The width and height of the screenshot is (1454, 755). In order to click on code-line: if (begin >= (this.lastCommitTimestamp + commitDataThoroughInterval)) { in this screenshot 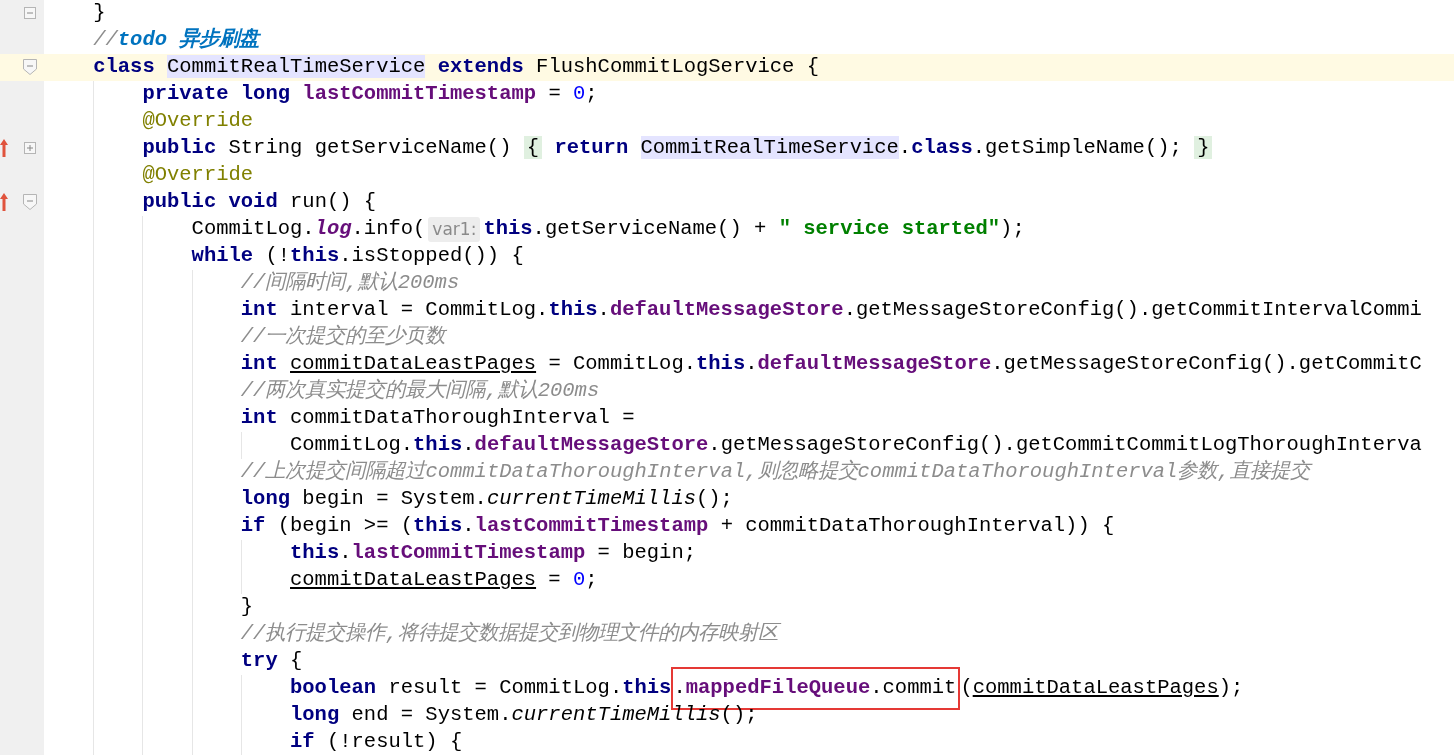, I will do `click(677, 526)`.